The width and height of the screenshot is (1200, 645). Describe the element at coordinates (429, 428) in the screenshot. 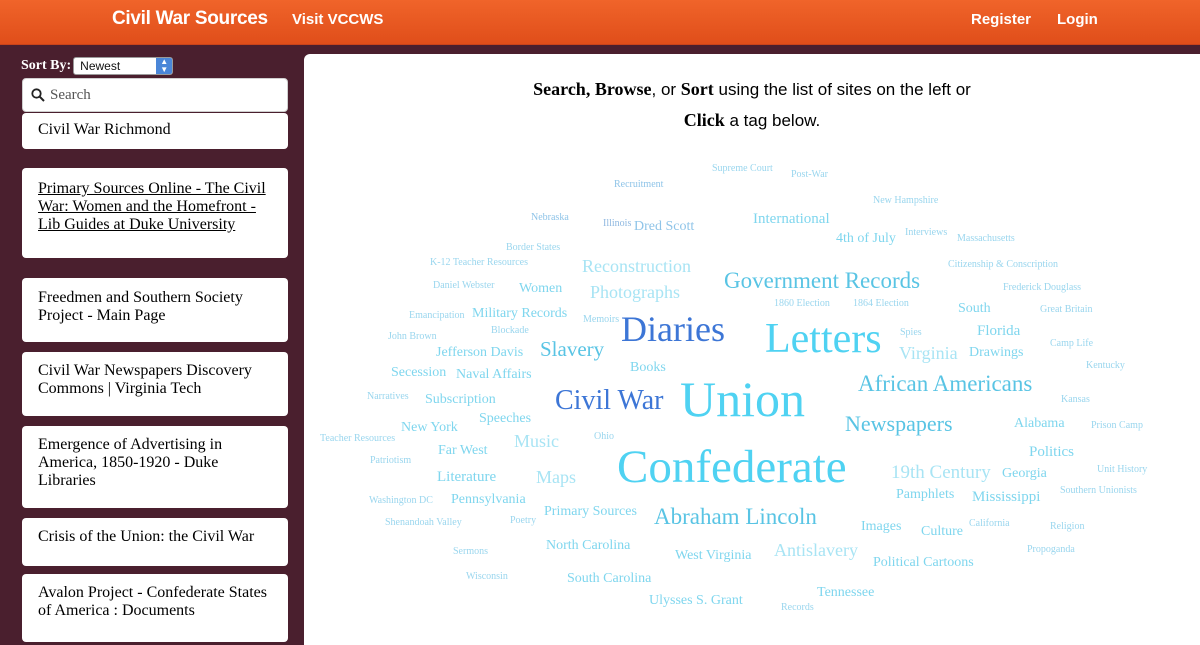

I see `tag: New York` at that location.